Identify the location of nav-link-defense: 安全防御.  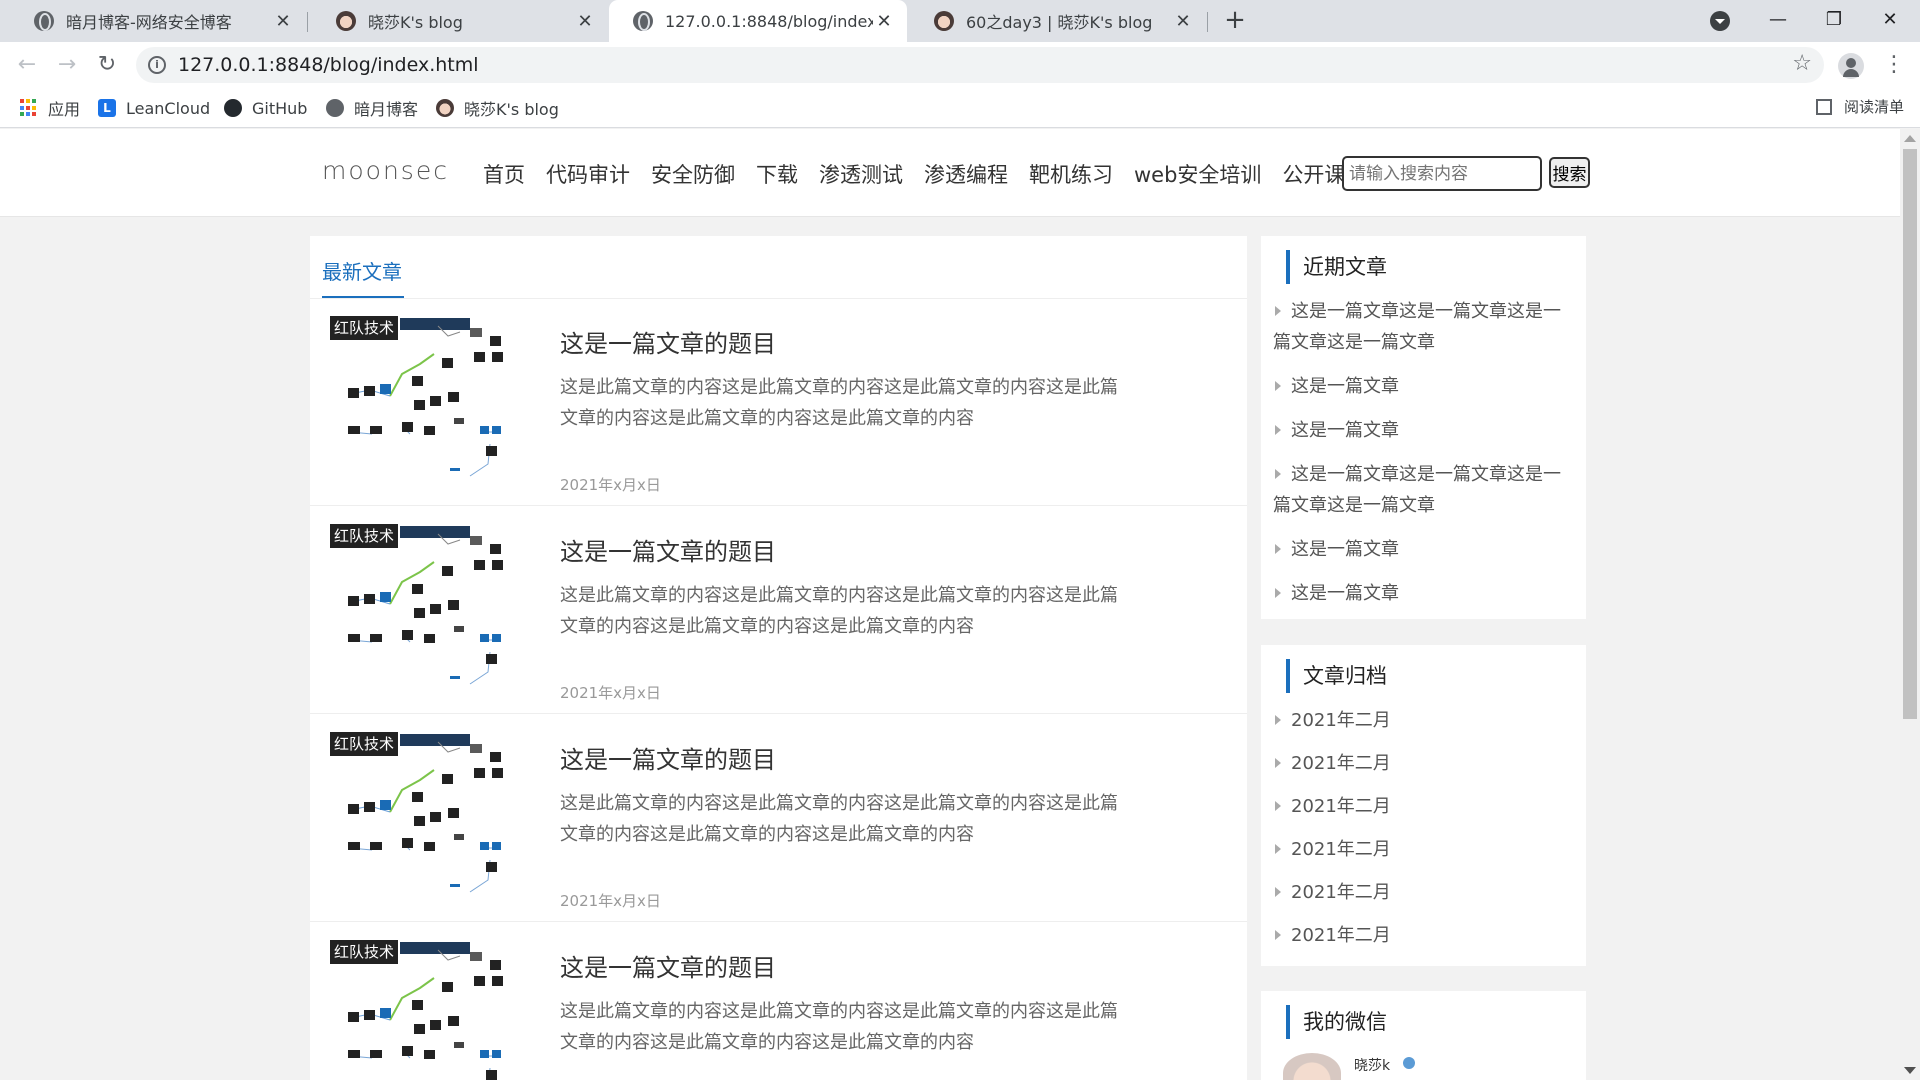
(693, 174).